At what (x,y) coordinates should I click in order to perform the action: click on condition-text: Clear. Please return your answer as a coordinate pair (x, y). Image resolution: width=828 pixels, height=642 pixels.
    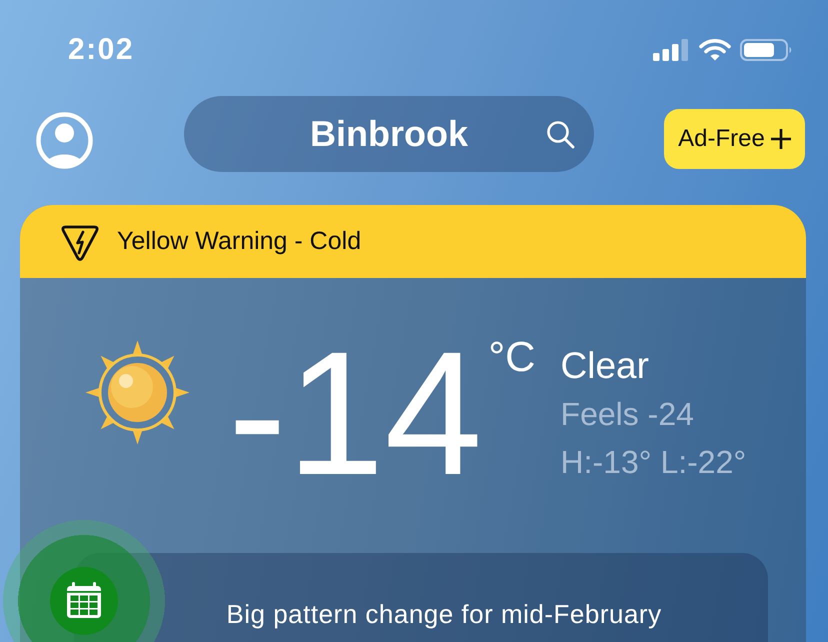
    Looking at the image, I should click on (605, 366).